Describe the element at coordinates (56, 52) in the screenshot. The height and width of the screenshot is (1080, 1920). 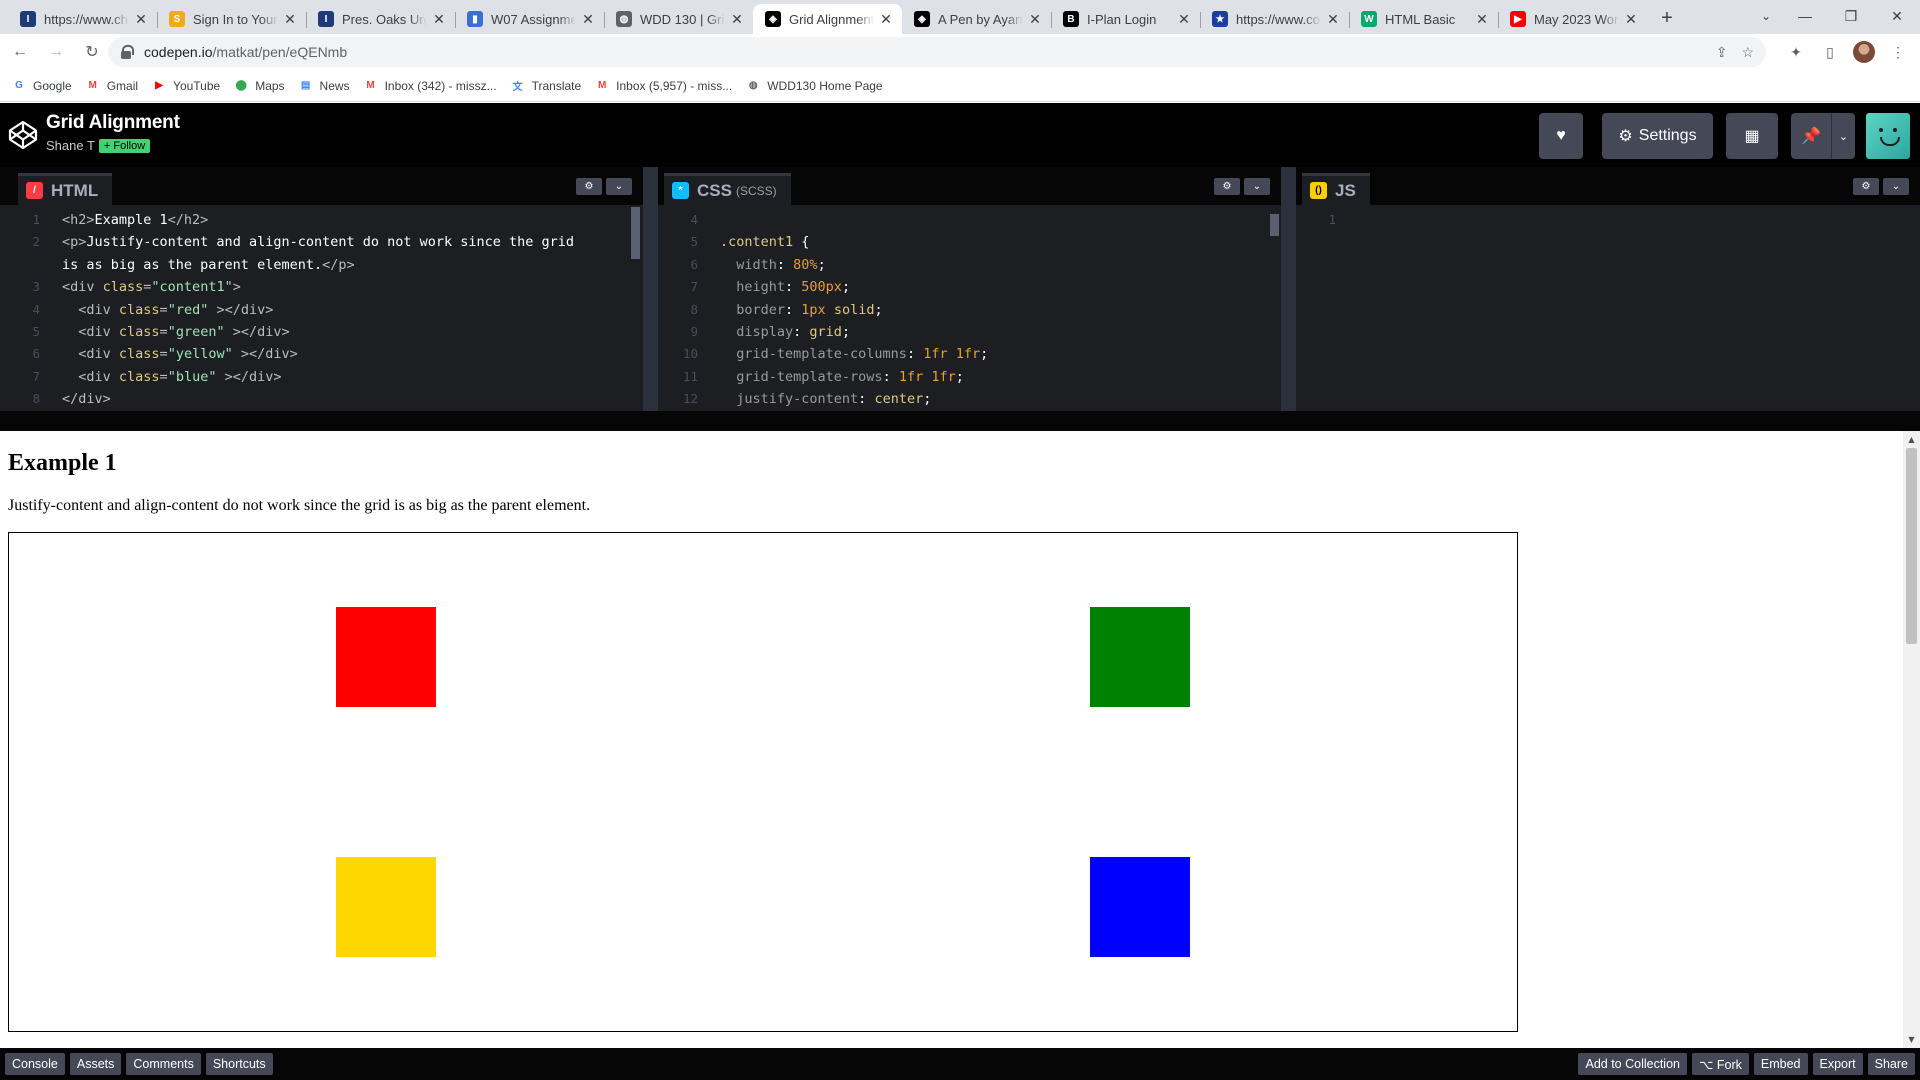
I see `forward-arrow-icon: →` at that location.